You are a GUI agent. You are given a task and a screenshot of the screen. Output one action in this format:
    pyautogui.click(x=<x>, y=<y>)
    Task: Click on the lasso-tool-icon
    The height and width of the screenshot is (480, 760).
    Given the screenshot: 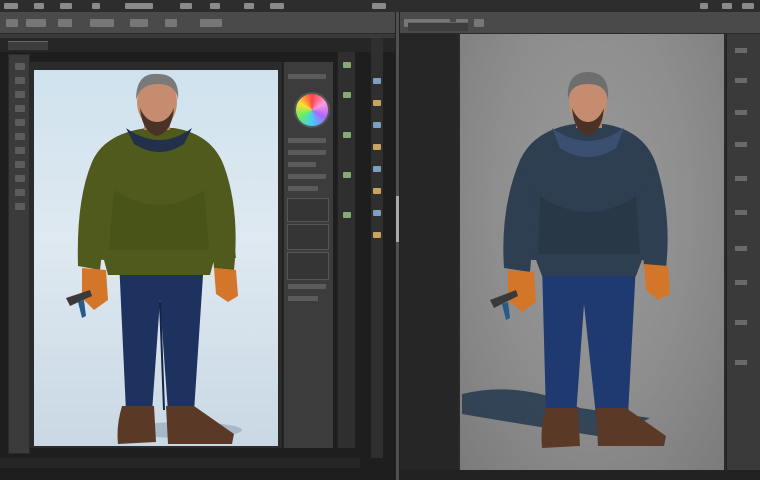 What is the action you would take?
    pyautogui.click(x=20, y=94)
    